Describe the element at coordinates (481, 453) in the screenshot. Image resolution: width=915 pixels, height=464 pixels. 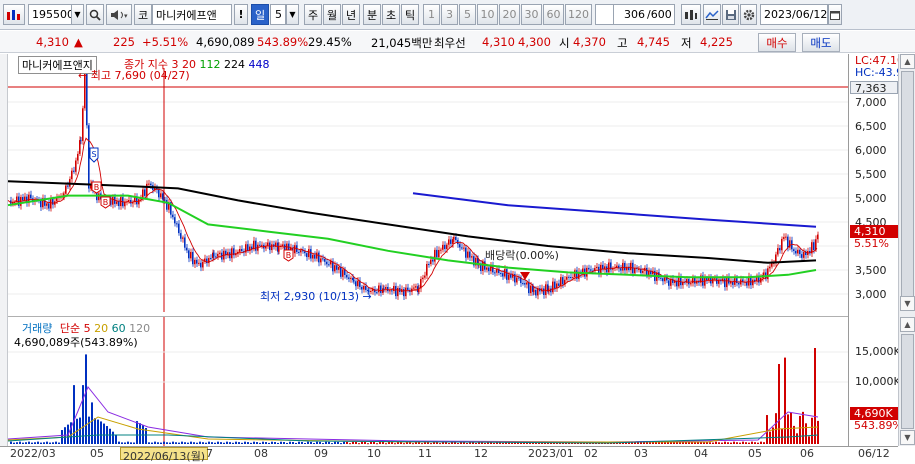
I see `x-label-12: 12` at that location.